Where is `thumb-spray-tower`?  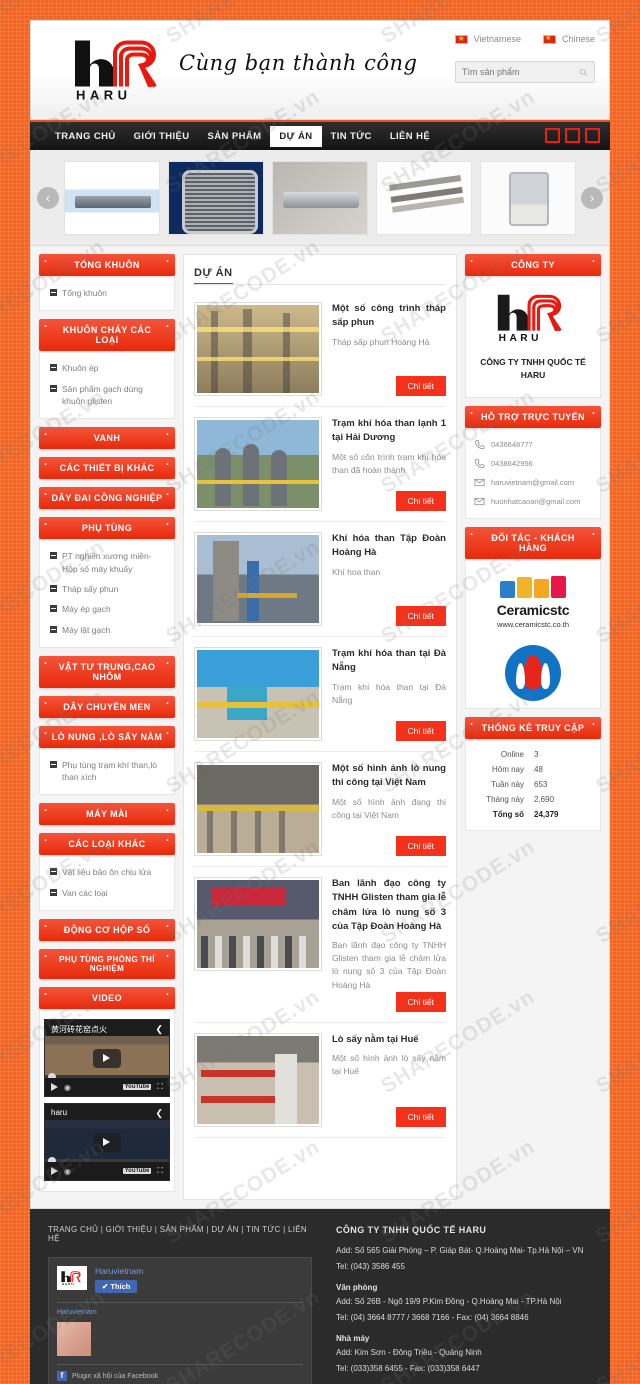
thumb-spray-tower is located at coordinates (258, 349).